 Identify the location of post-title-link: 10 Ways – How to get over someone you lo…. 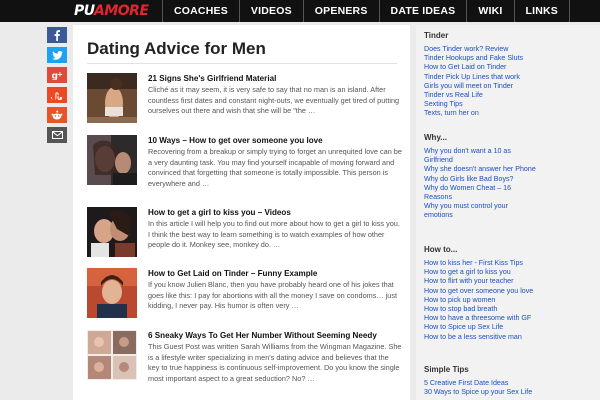
(275, 140).